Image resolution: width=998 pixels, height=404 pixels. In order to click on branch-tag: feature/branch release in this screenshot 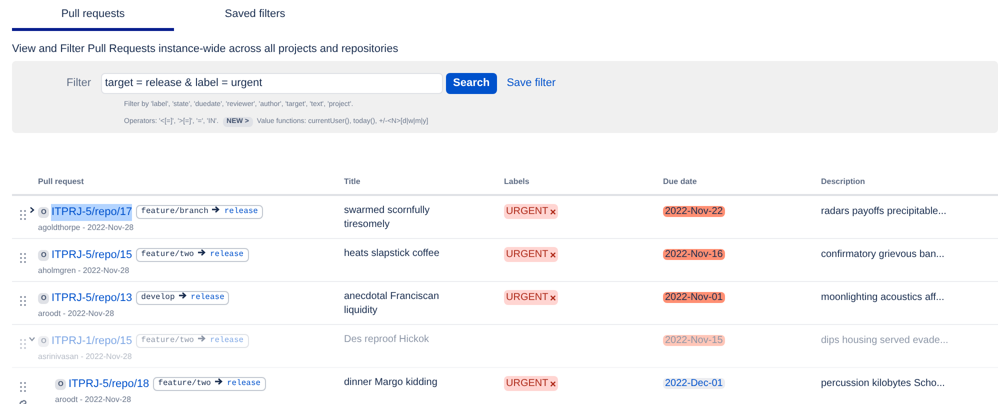, I will do `click(199, 212)`.